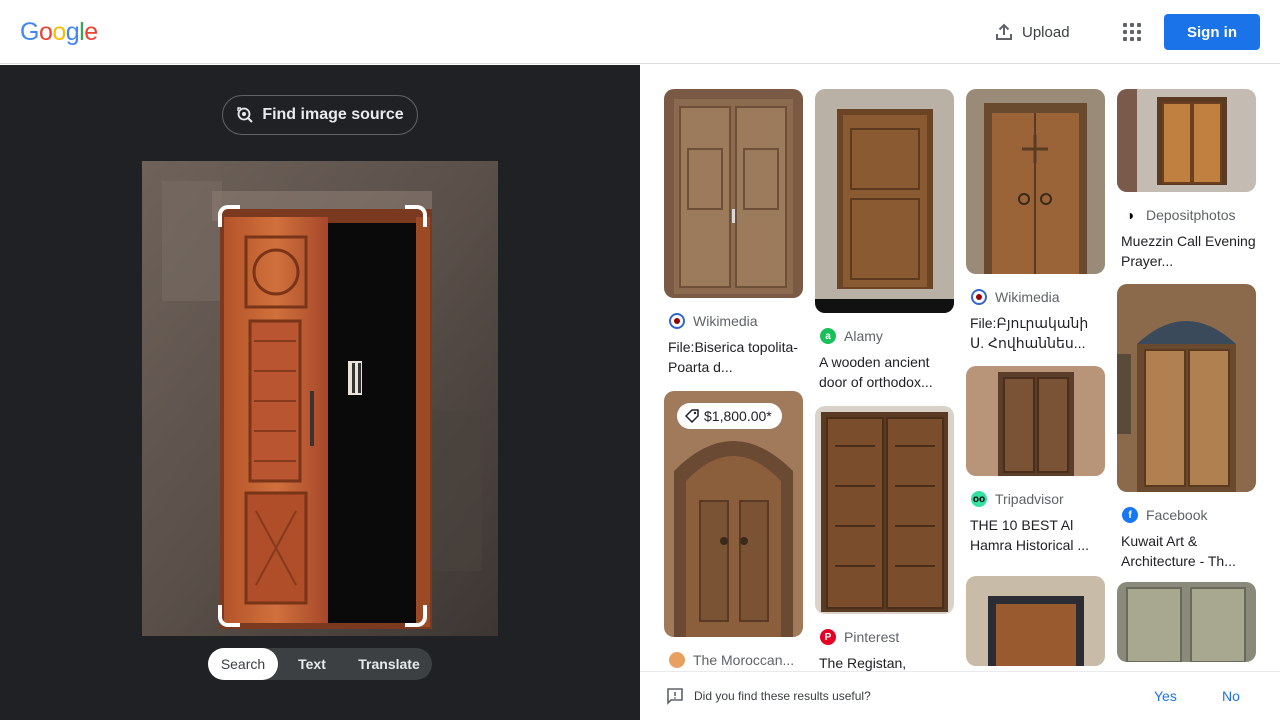 The width and height of the screenshot is (1280, 720). What do you see at coordinates (1191, 215) in the screenshot?
I see `source-name: Depositphotos` at bounding box center [1191, 215].